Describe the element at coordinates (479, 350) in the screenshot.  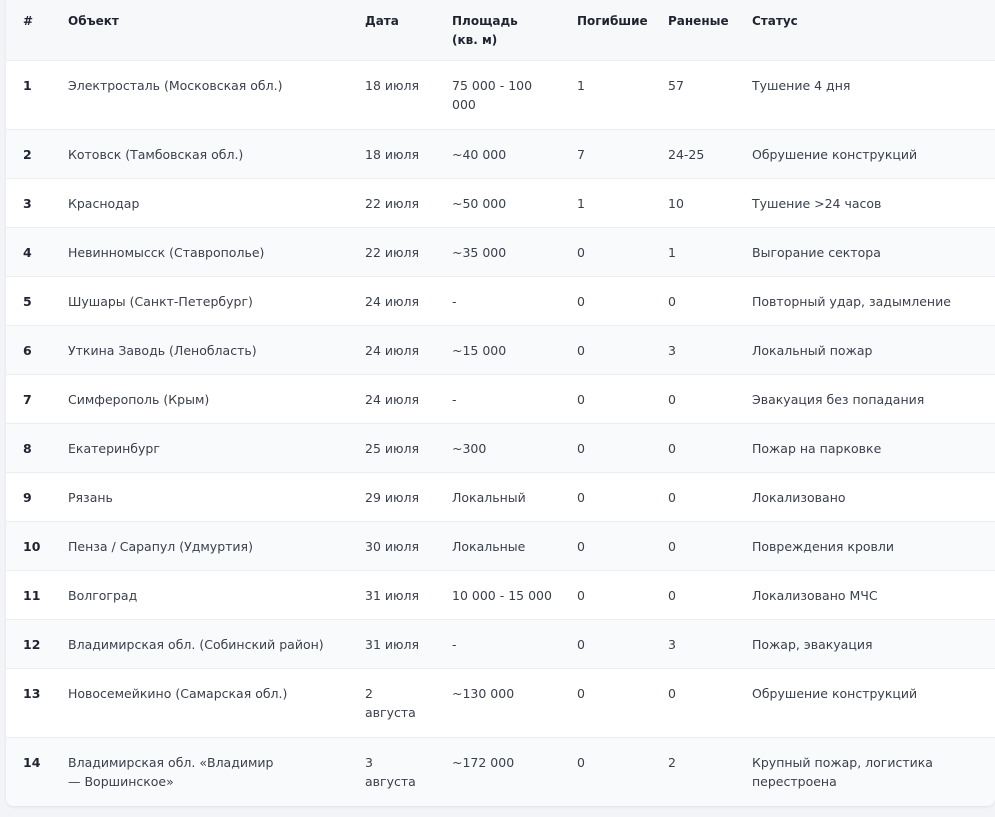
I see `cell-area: ~15 000` at that location.